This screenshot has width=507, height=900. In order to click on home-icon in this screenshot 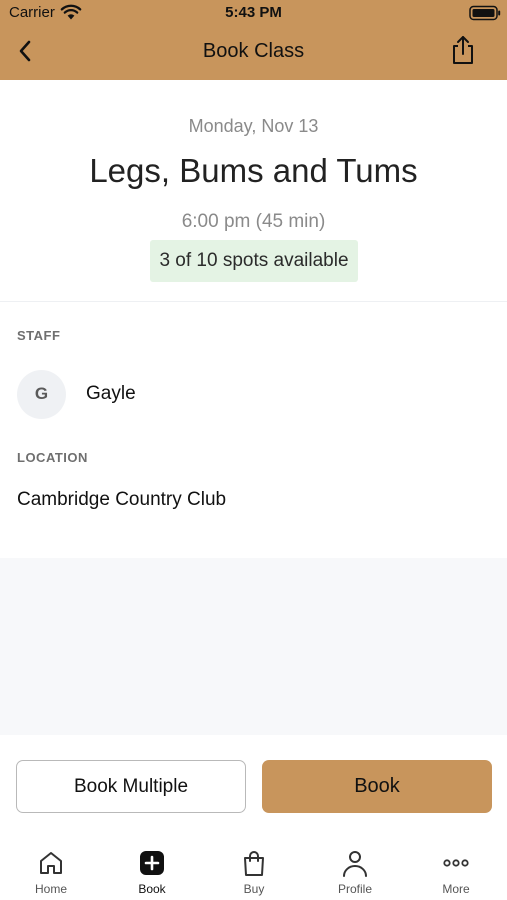, I will do `click(51, 863)`.